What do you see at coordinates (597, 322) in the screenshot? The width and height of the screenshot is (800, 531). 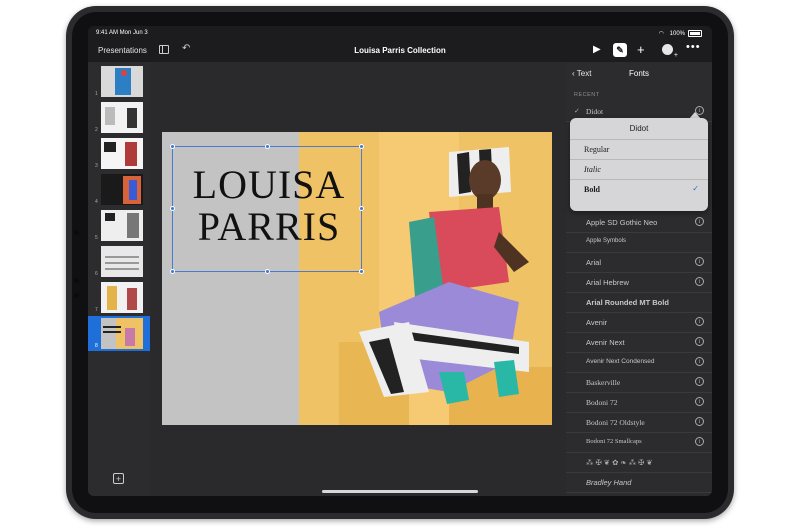 I see `font-name: Avenir` at bounding box center [597, 322].